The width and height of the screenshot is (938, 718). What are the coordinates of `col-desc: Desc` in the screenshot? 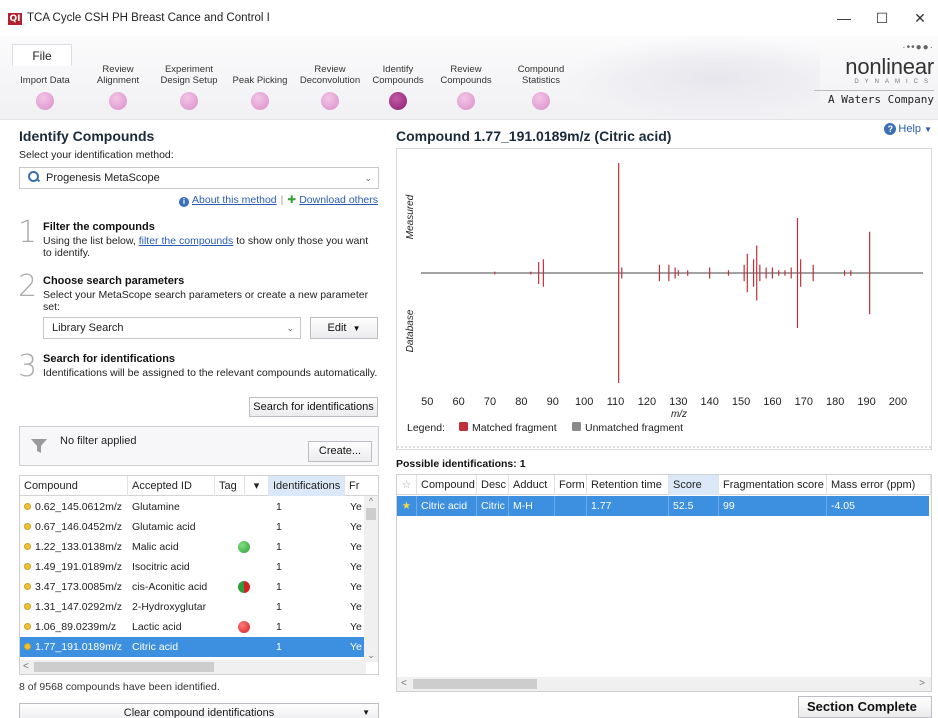 It's located at (493, 485).